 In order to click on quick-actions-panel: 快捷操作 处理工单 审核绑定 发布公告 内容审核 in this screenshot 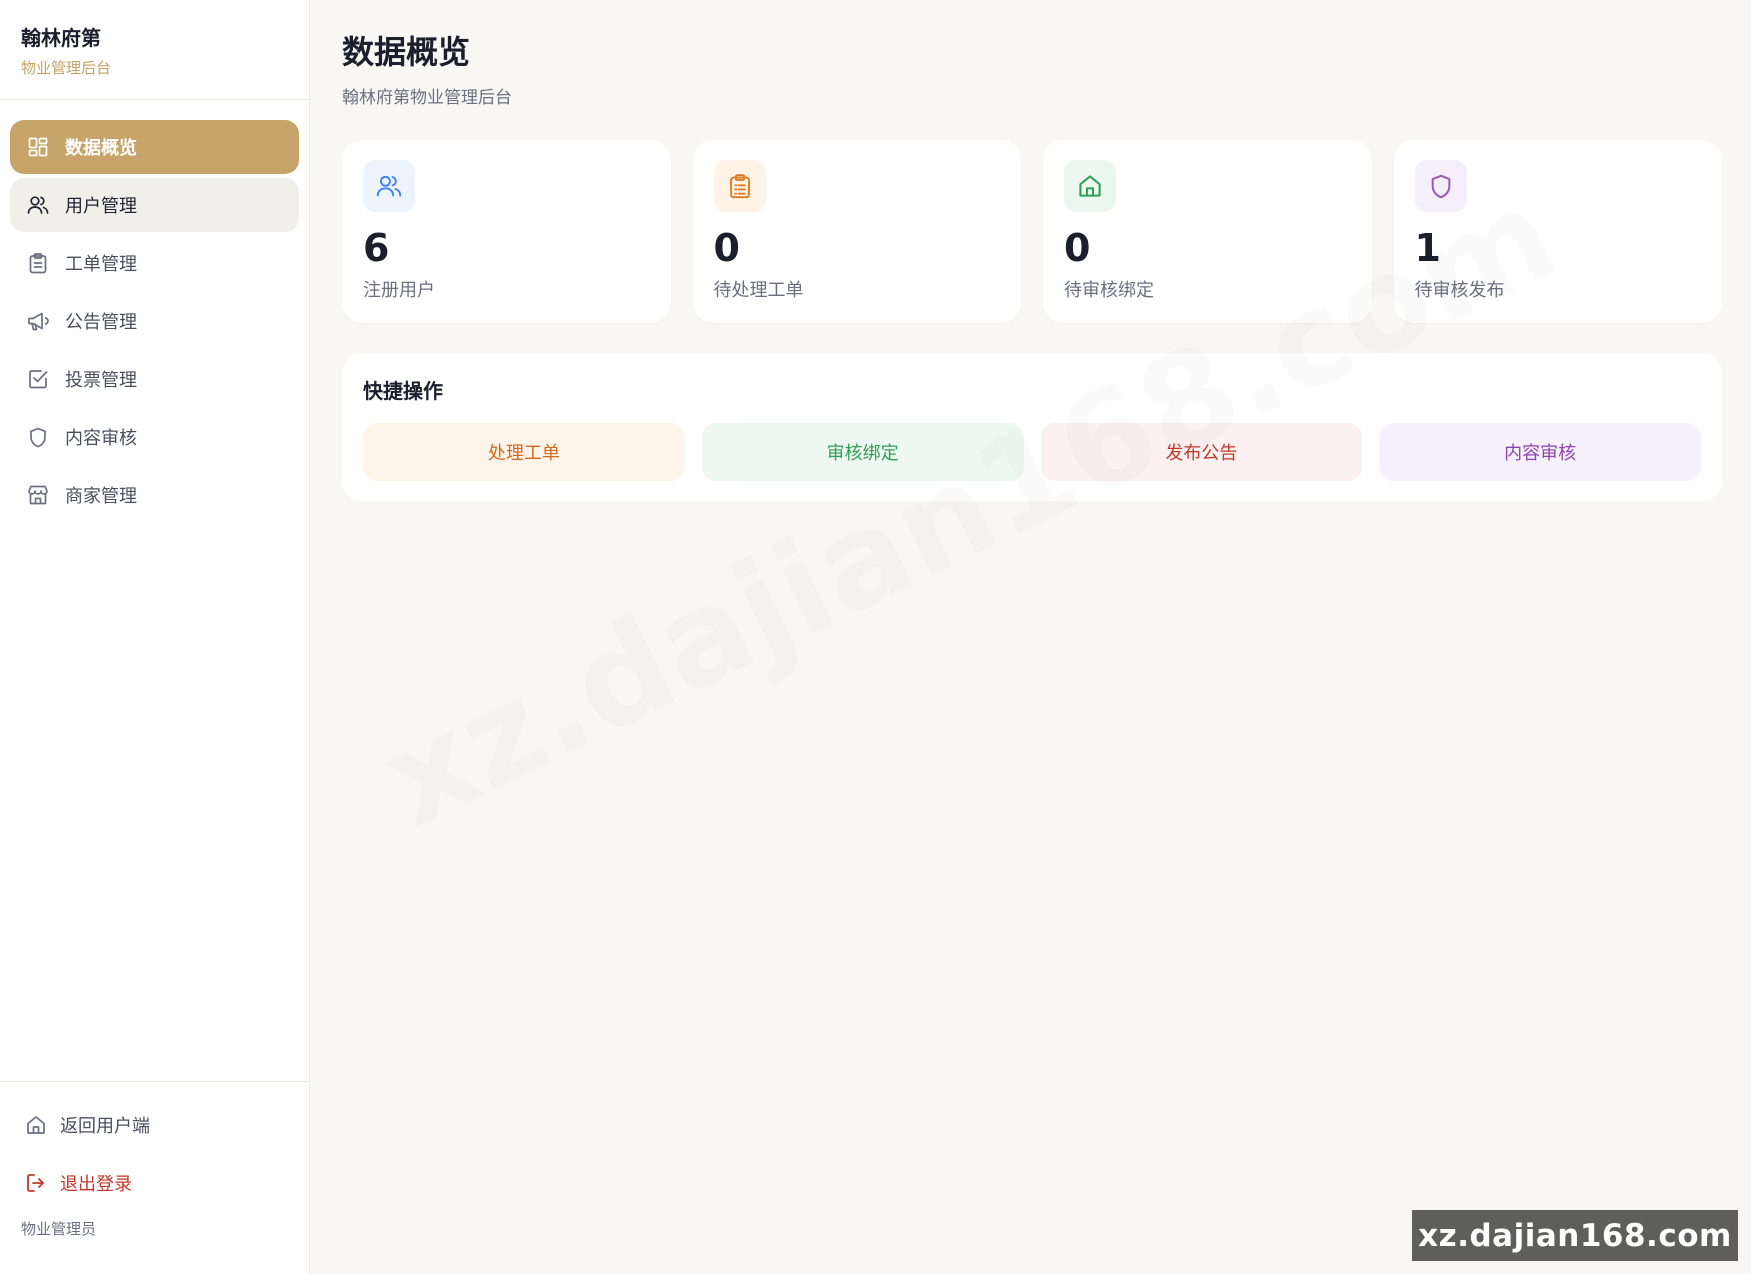, I will do `click(1032, 427)`.